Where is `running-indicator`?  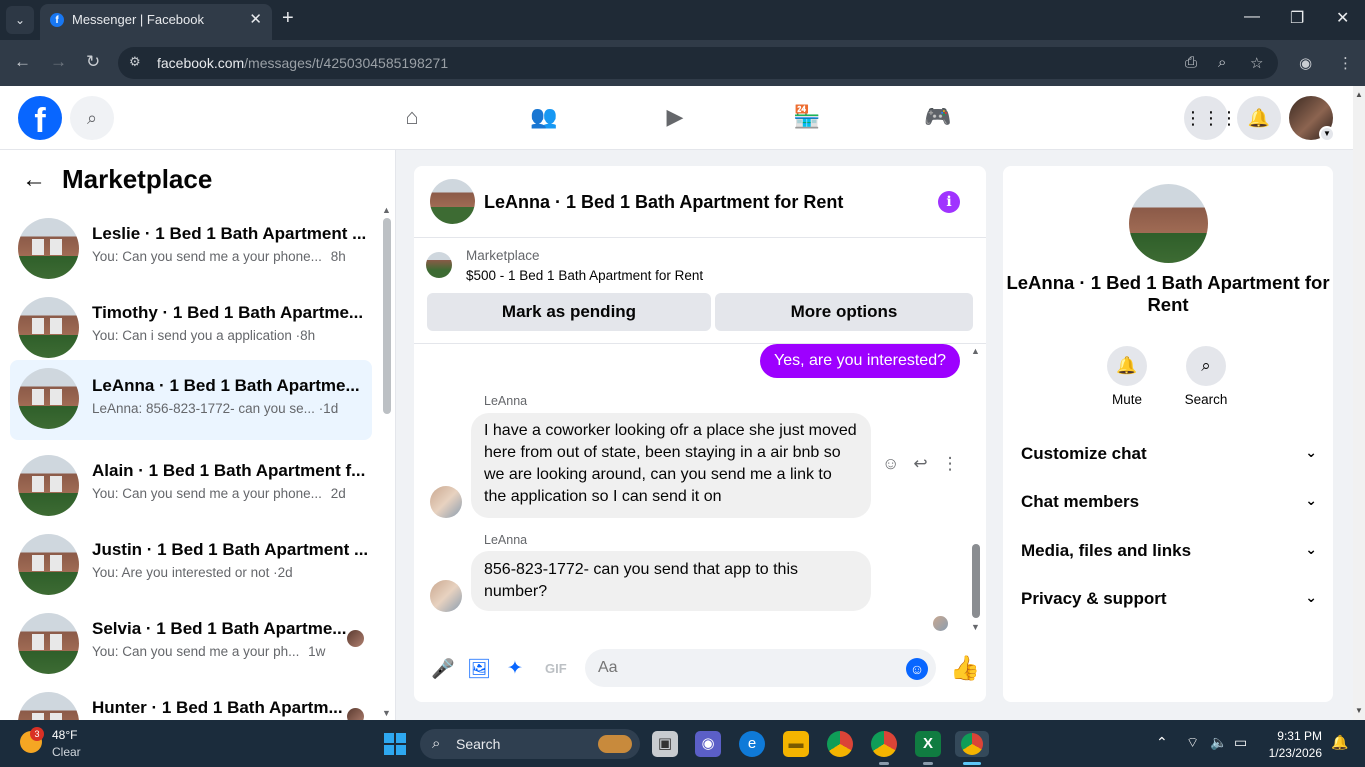 running-indicator is located at coordinates (884, 763).